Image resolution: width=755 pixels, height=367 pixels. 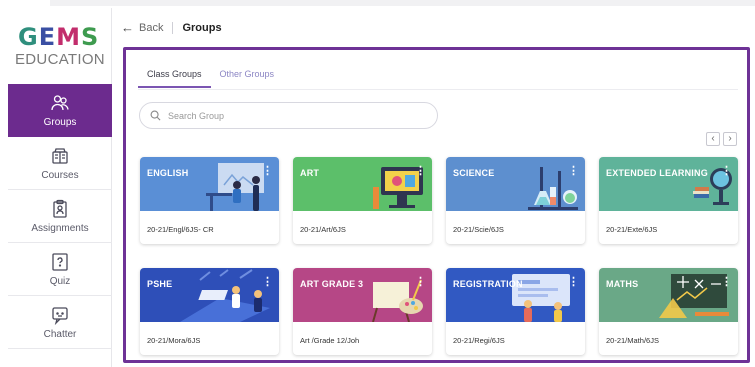 I want to click on english-illustration, so click(x=209, y=184).